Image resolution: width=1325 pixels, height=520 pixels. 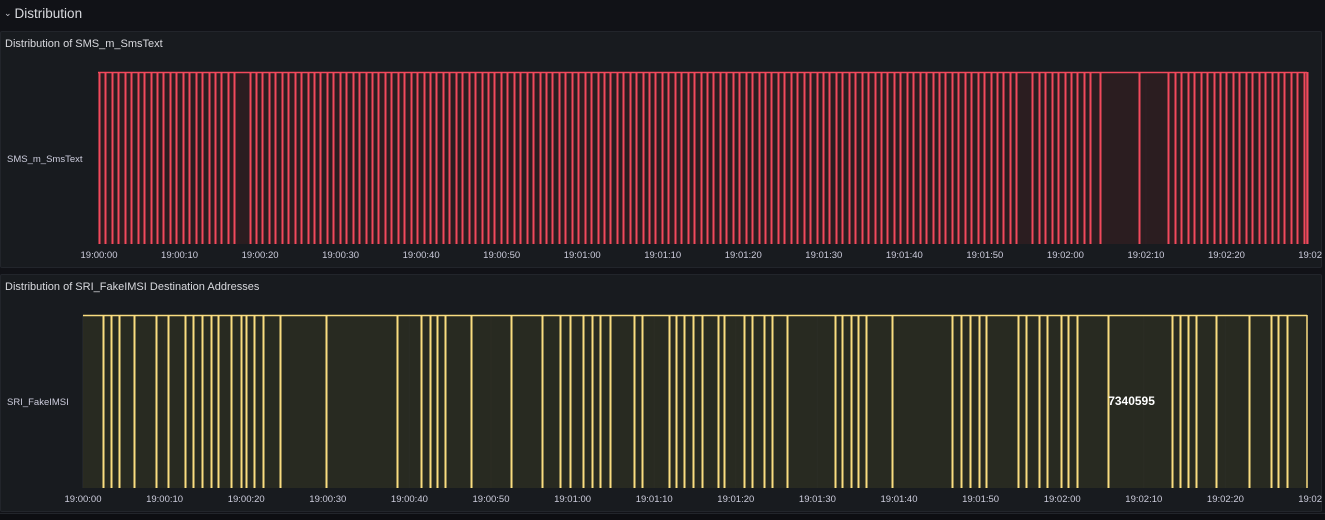 What do you see at coordinates (1131, 401) in the screenshot?
I see `value-label: 7340595` at bounding box center [1131, 401].